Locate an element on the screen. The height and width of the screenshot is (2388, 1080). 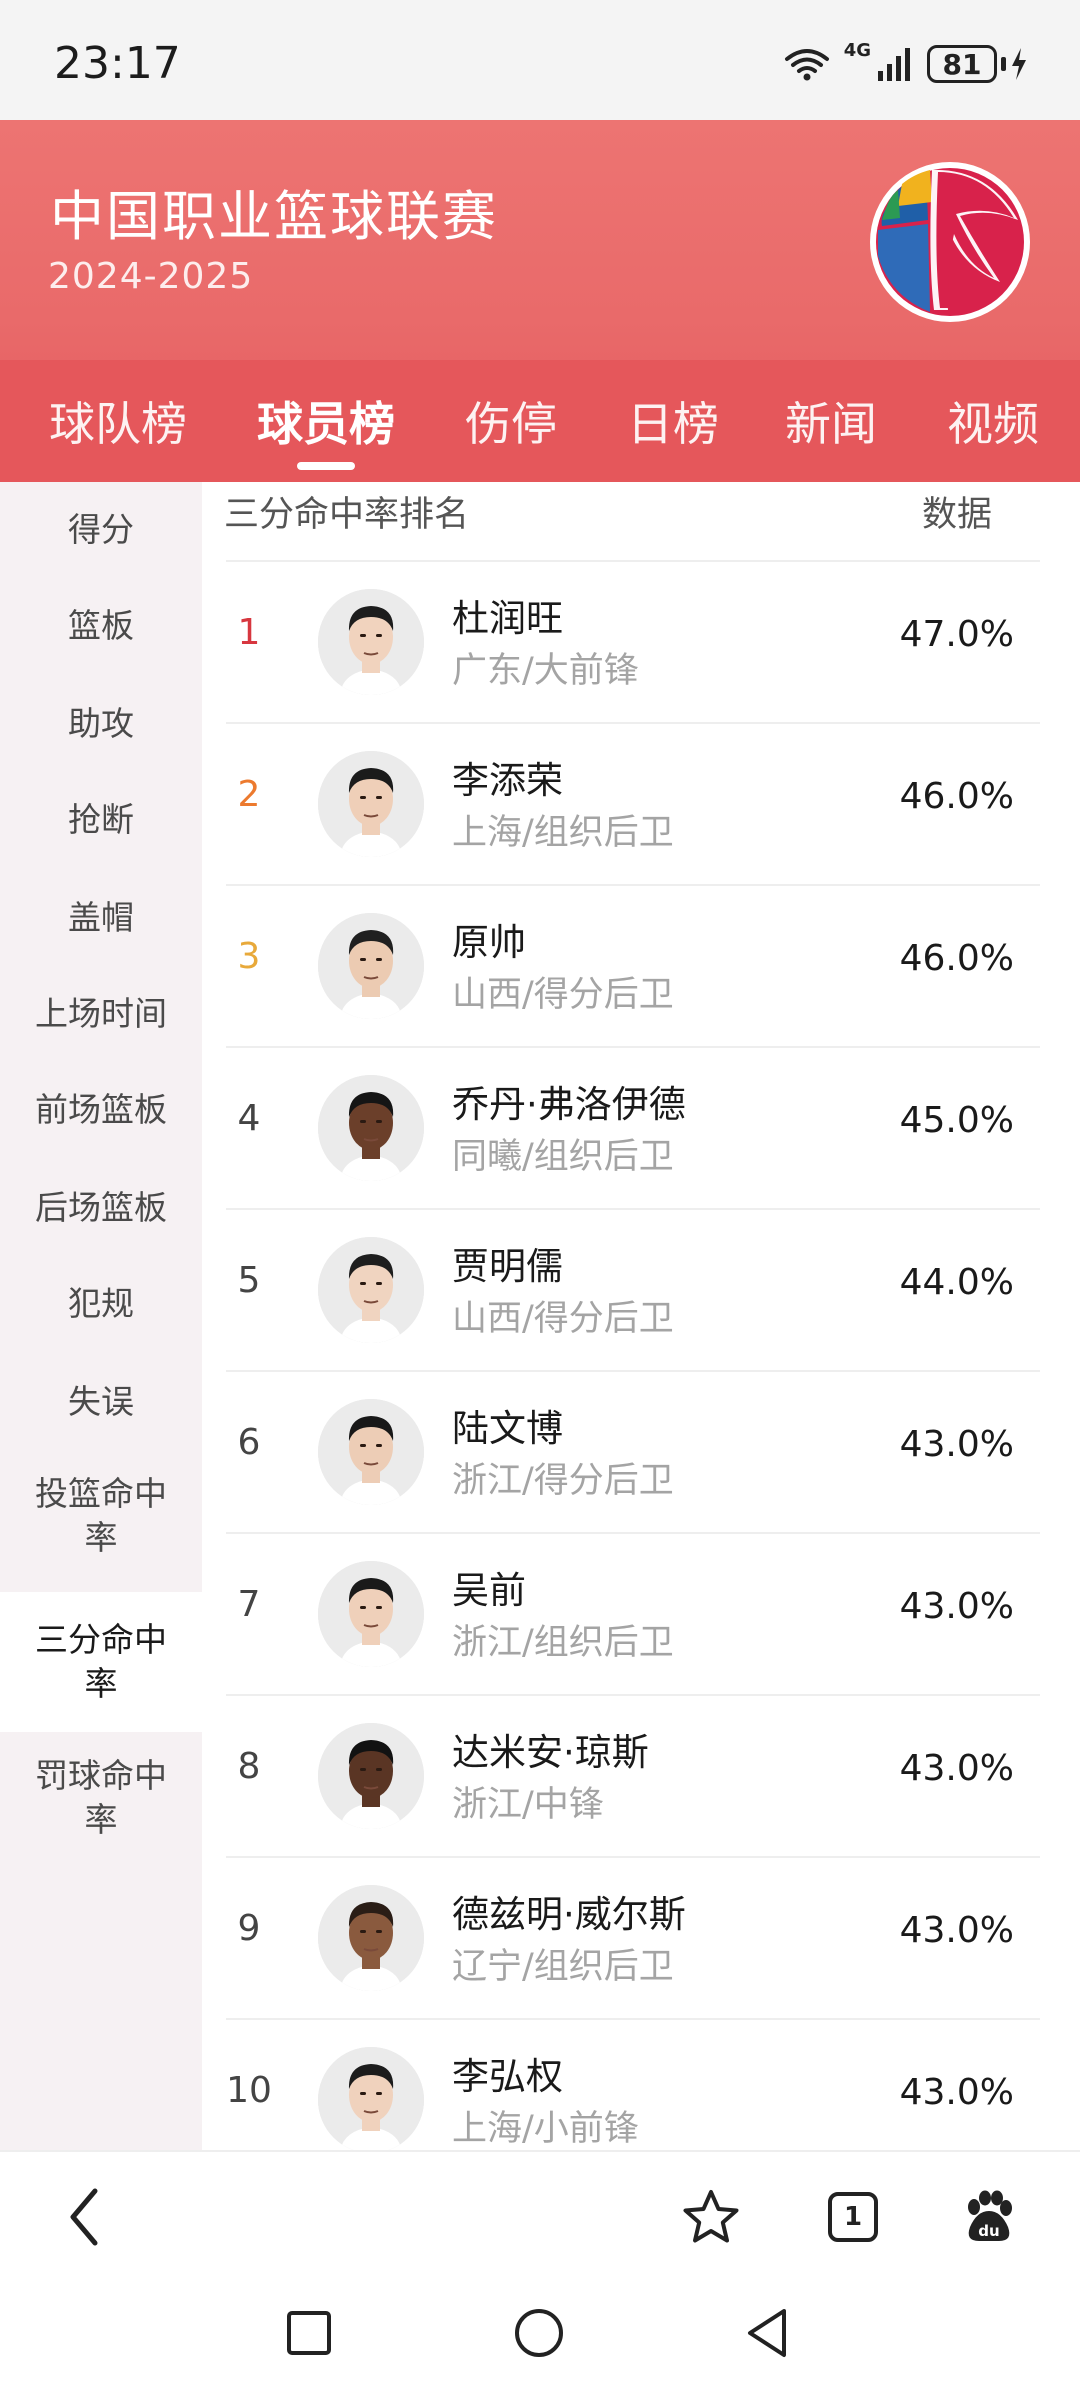
sidebar-item-3pt-percentage: 三分命中率 is located at coordinates (101, 1662).